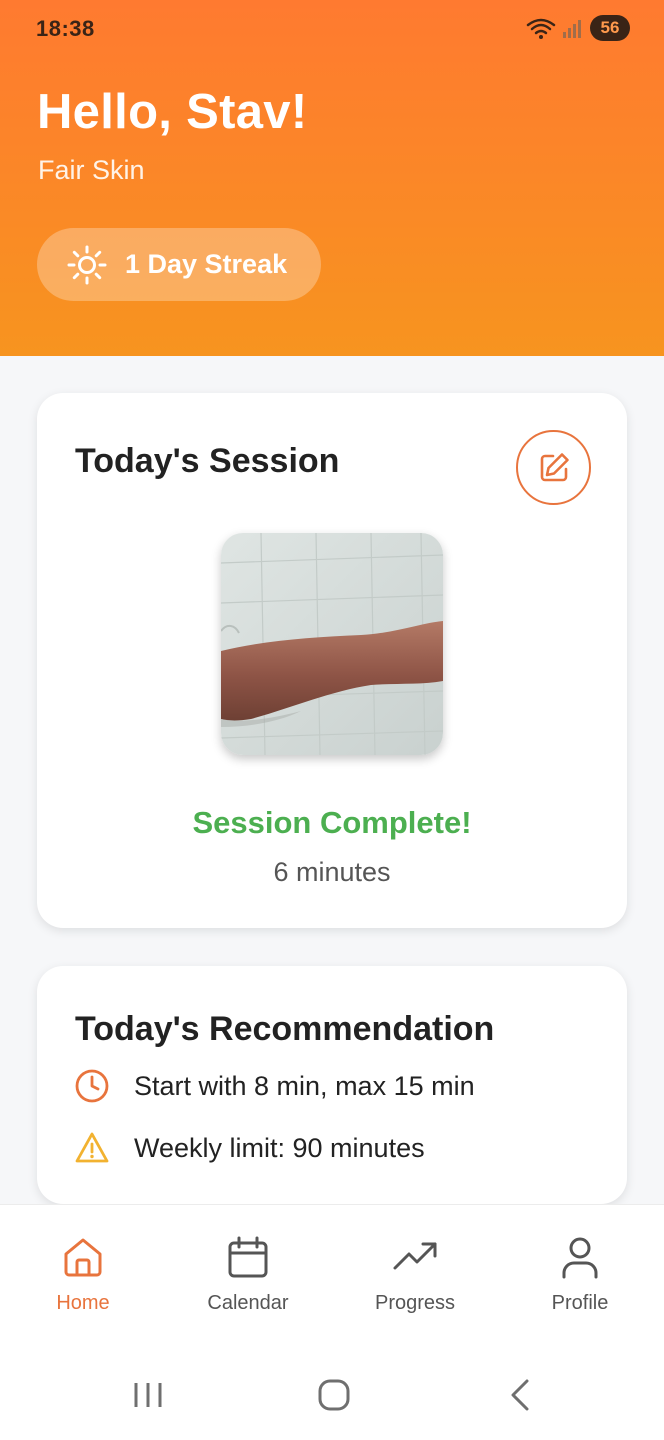 Image resolution: width=664 pixels, height=1440 pixels. What do you see at coordinates (92, 1147) in the screenshot?
I see `warning-icon` at bounding box center [92, 1147].